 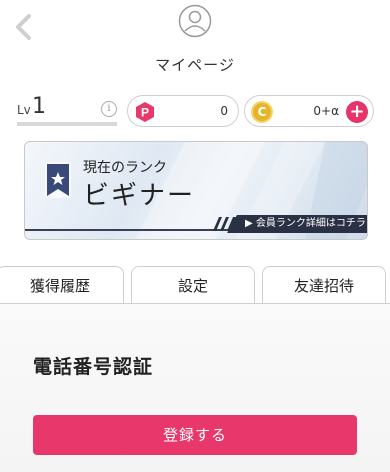 I want to click on tab-invite: 友達招待, so click(x=324, y=285).